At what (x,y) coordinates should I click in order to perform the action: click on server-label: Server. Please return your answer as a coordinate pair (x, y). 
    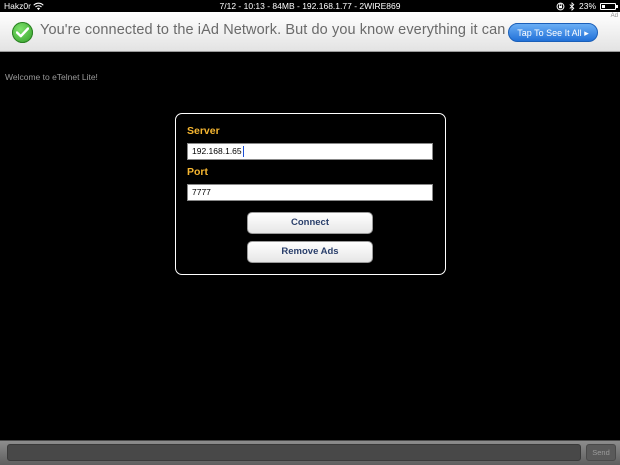
    Looking at the image, I should click on (203, 131).